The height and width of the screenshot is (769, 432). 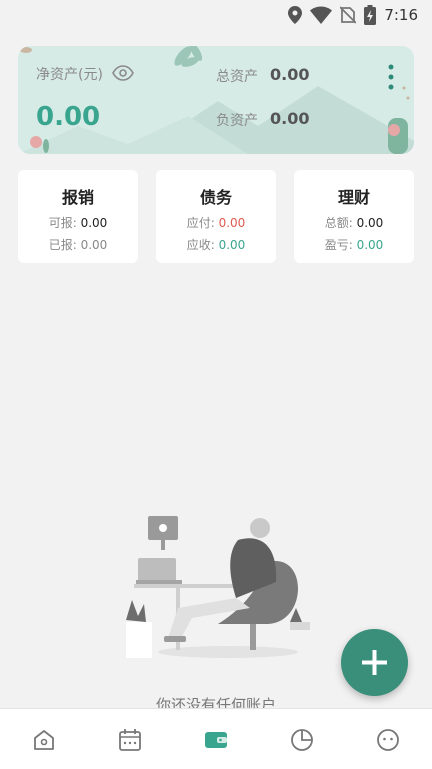 What do you see at coordinates (370, 245) in the screenshot?
I see `profit-loss-value: 0.00` at bounding box center [370, 245].